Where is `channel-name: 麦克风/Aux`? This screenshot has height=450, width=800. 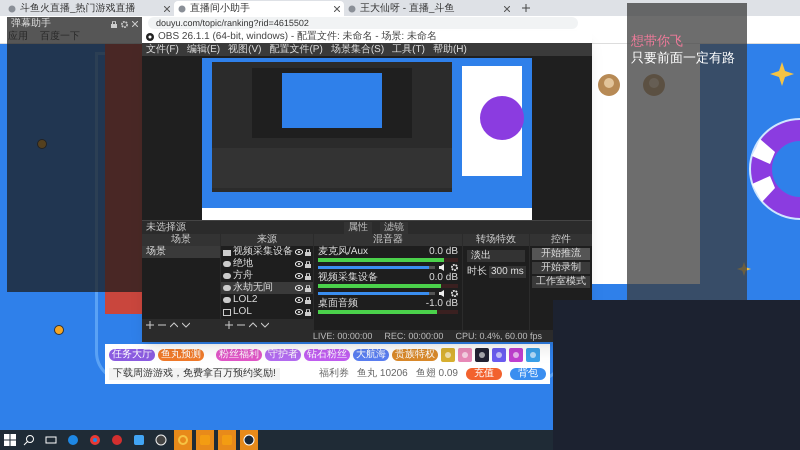 channel-name: 麦克风/Aux is located at coordinates (343, 252).